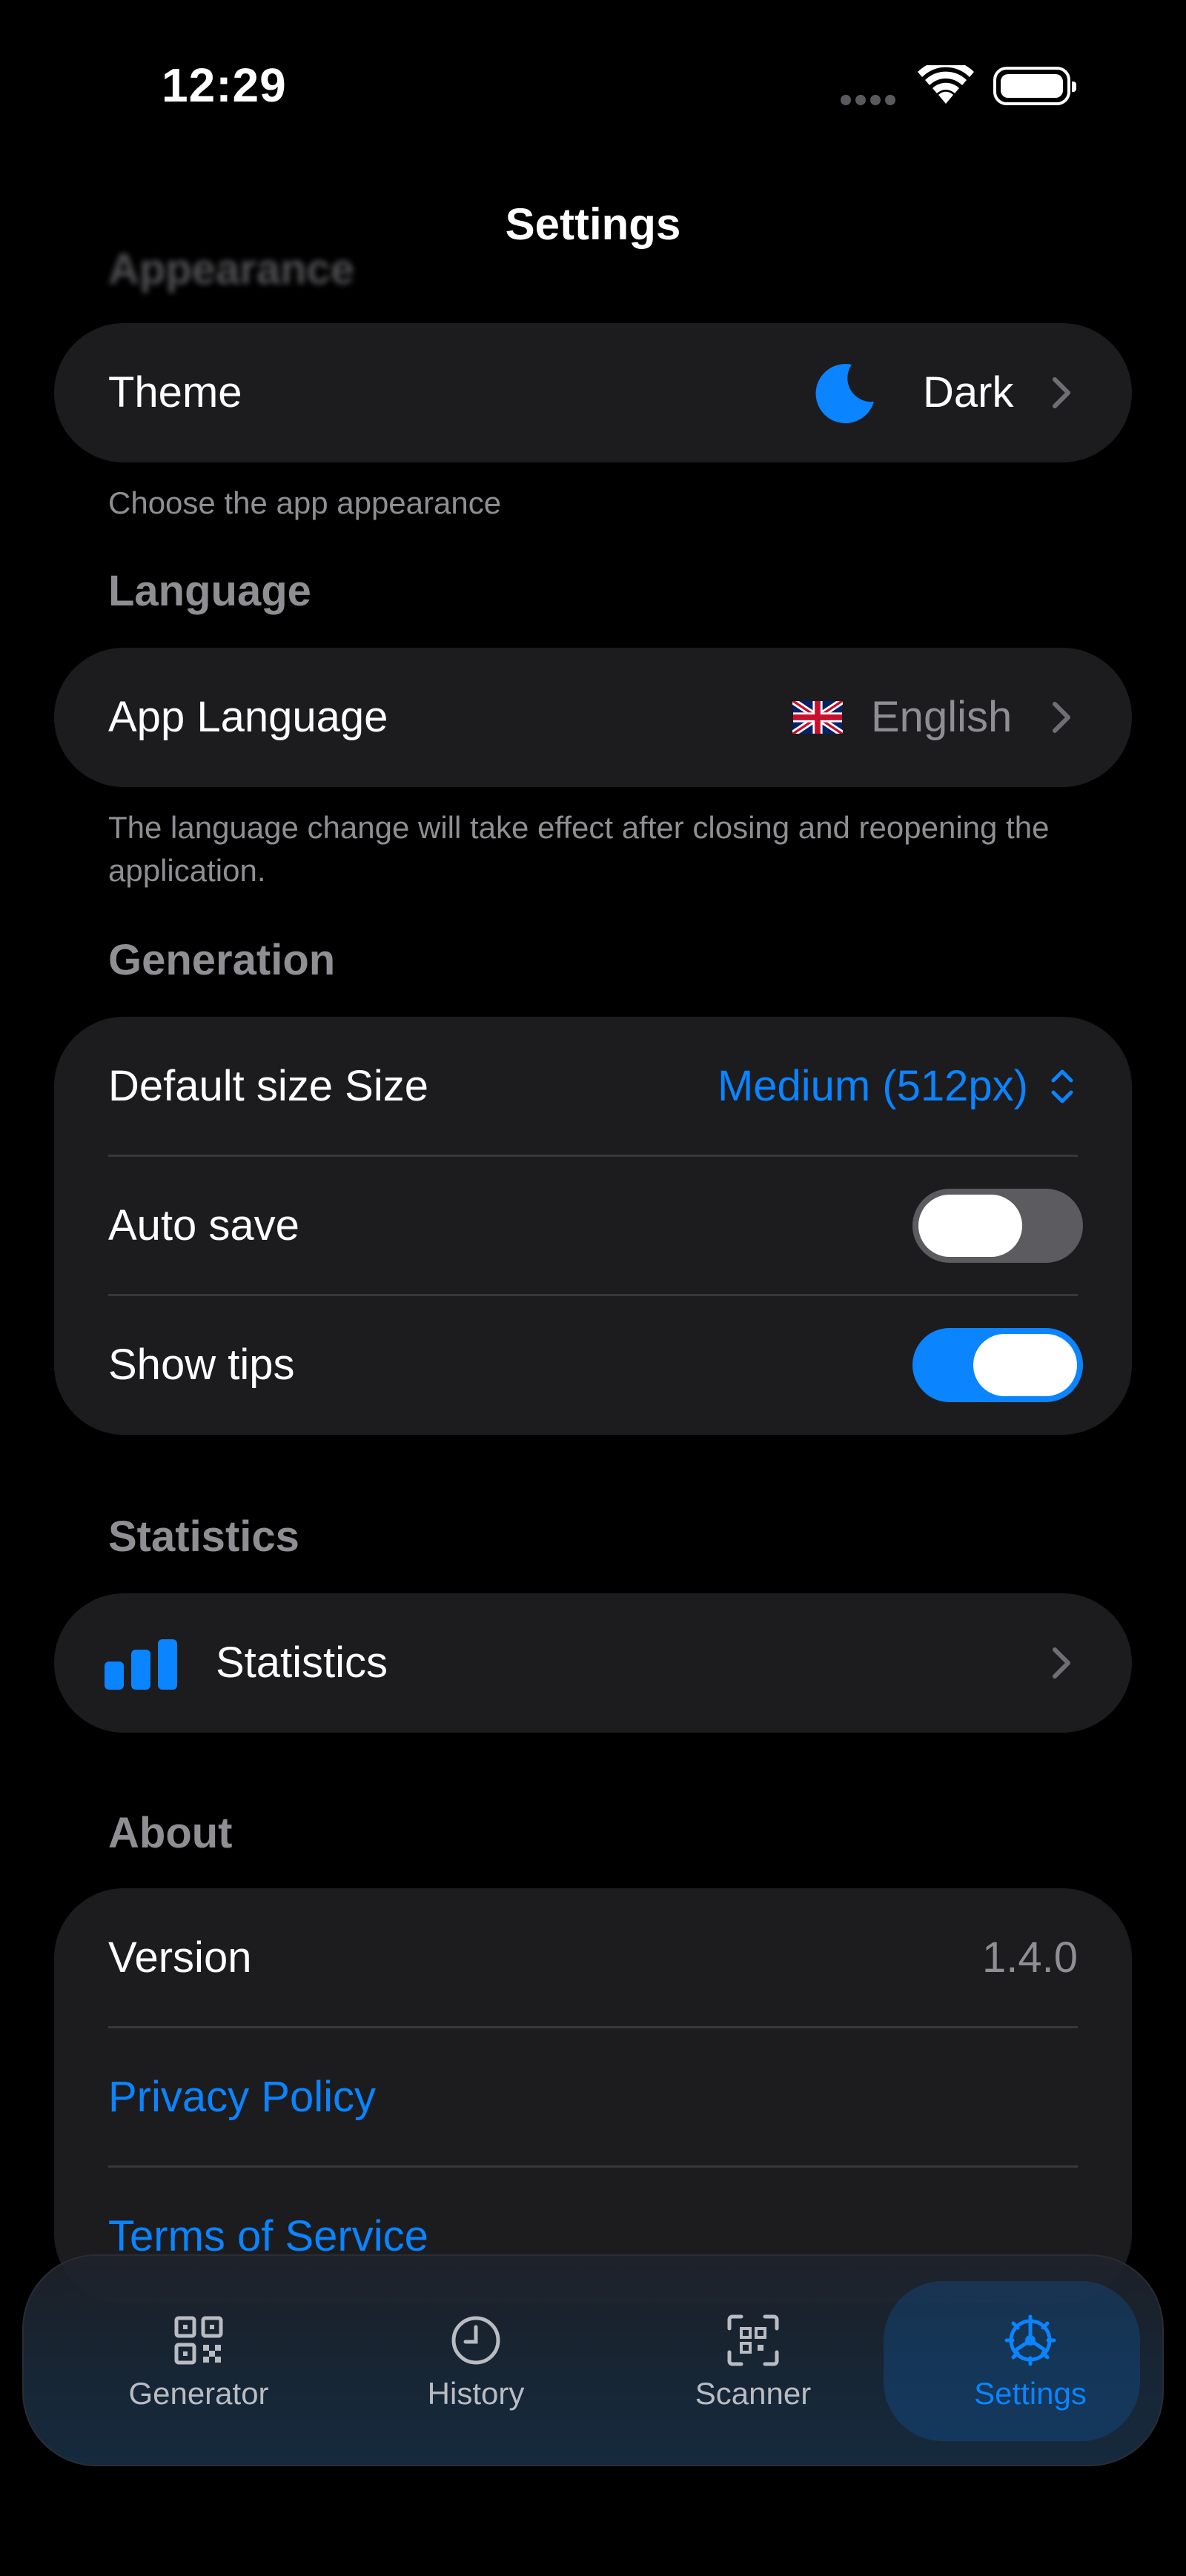 Image resolution: width=1186 pixels, height=2576 pixels. Describe the element at coordinates (968, 392) in the screenshot. I see `theme-value: Dark` at that location.